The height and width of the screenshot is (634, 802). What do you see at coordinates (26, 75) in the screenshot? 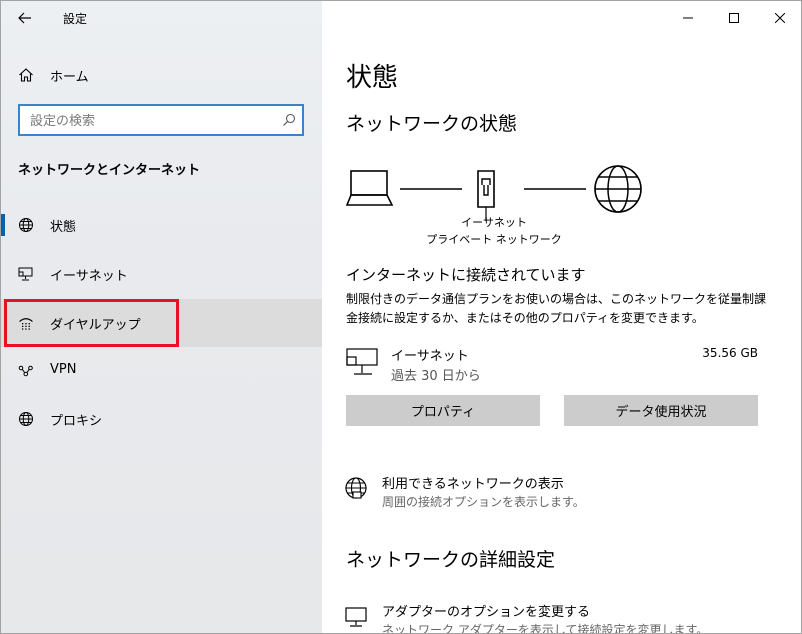
I see `home-icon` at bounding box center [26, 75].